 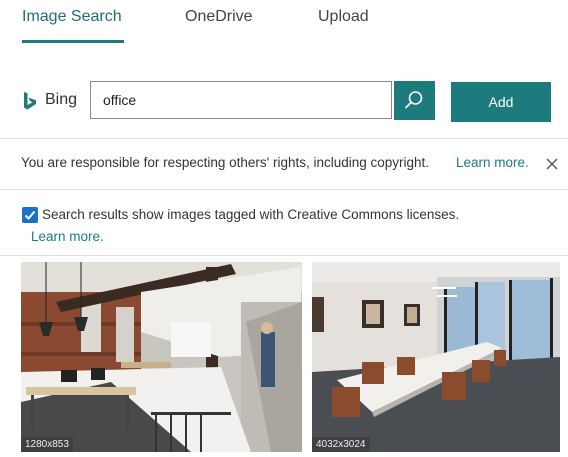 What do you see at coordinates (341, 444) in the screenshot?
I see `image-dimensions-label: 4032x3024` at bounding box center [341, 444].